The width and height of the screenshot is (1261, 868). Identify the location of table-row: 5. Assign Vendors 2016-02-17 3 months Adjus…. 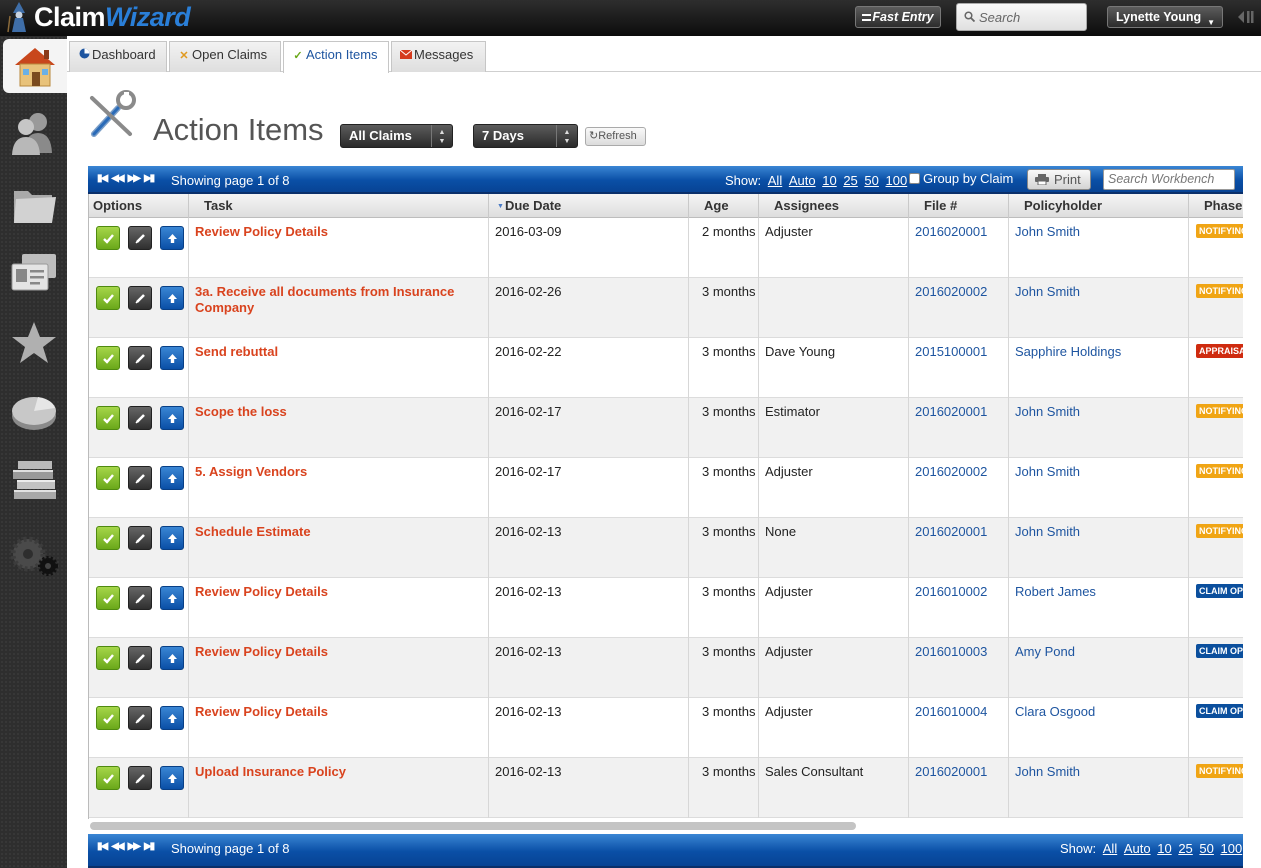
(666, 488).